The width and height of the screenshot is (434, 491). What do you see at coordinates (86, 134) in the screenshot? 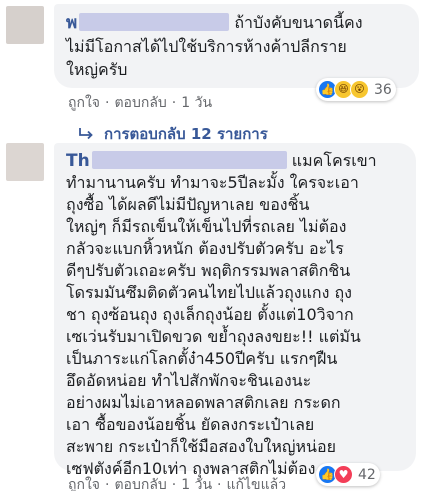
I see `reply-arrow-icon` at bounding box center [86, 134].